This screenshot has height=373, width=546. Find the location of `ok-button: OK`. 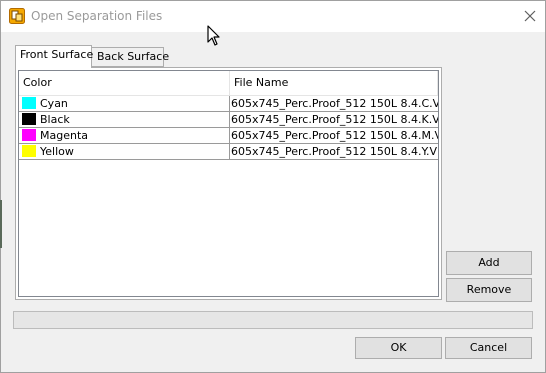

ok-button: OK is located at coordinates (398, 348).